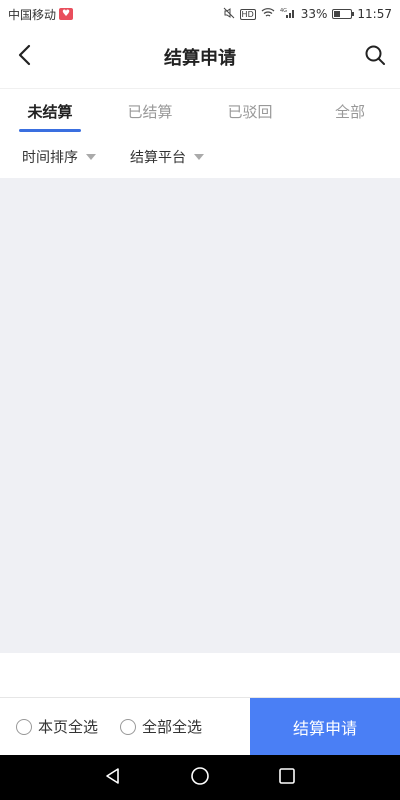 This screenshot has width=400, height=800. I want to click on page-title: 结算申请, so click(200, 58).